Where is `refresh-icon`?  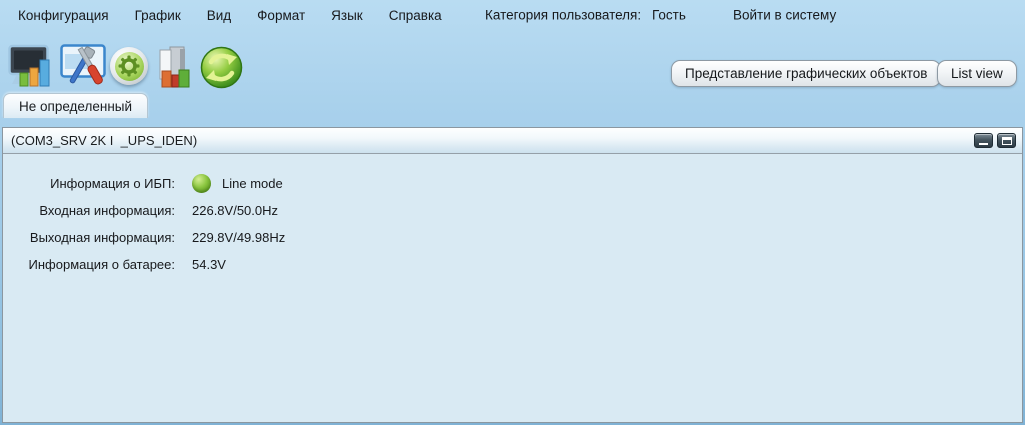
refresh-icon is located at coordinates (221, 70).